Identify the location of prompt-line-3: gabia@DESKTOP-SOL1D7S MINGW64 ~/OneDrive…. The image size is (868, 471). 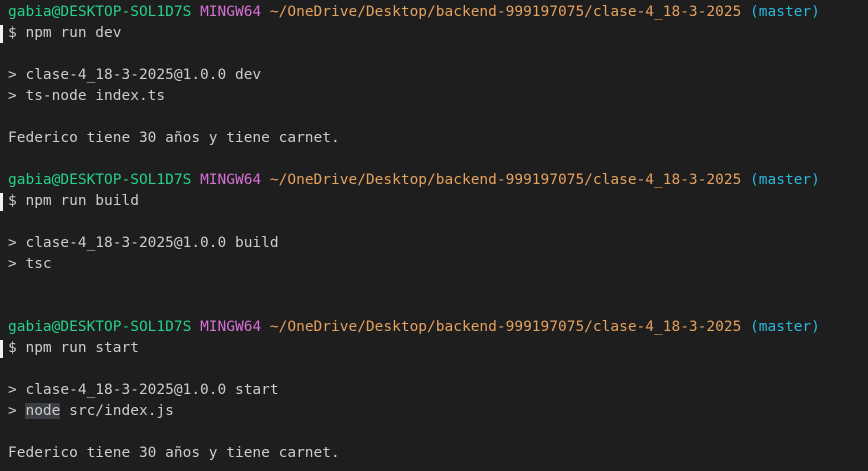
(414, 327).